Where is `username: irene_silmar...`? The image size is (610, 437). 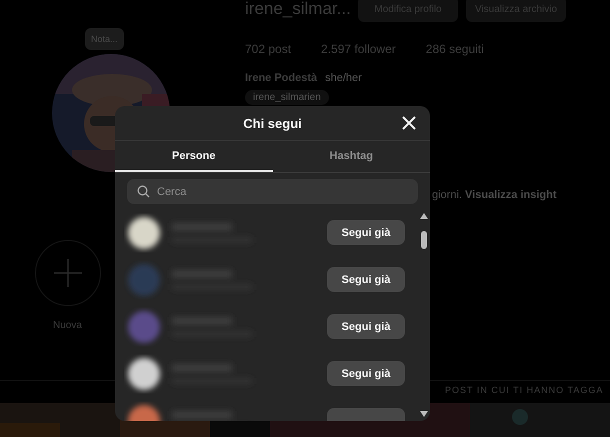 username: irene_silmar... is located at coordinates (297, 10).